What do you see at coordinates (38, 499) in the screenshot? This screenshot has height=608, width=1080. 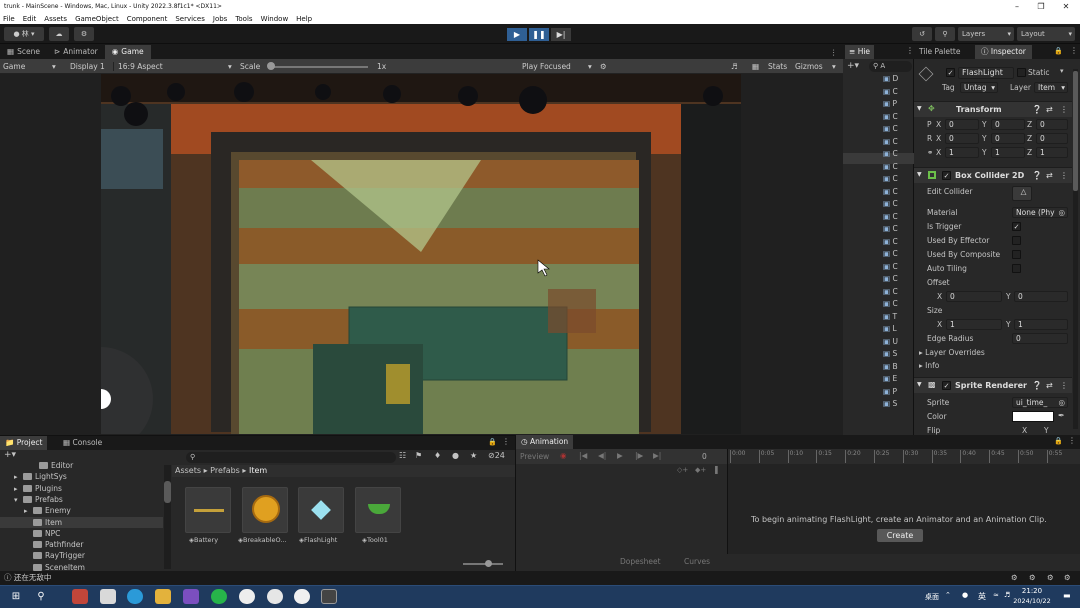 I see `project-tree-item: ▾ Prefabs` at bounding box center [38, 499].